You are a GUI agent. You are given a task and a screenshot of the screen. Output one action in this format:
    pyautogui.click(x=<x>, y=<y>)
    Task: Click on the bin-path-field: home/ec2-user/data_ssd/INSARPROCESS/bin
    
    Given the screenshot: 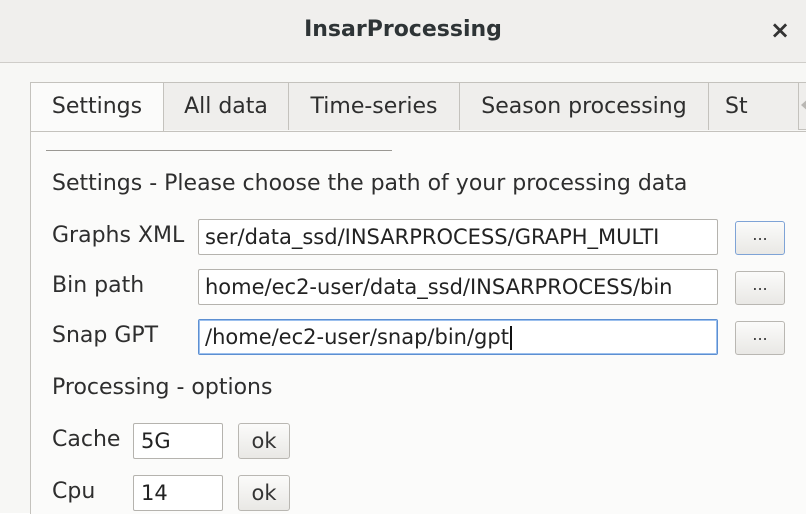 What is the action you would take?
    pyautogui.click(x=458, y=287)
    